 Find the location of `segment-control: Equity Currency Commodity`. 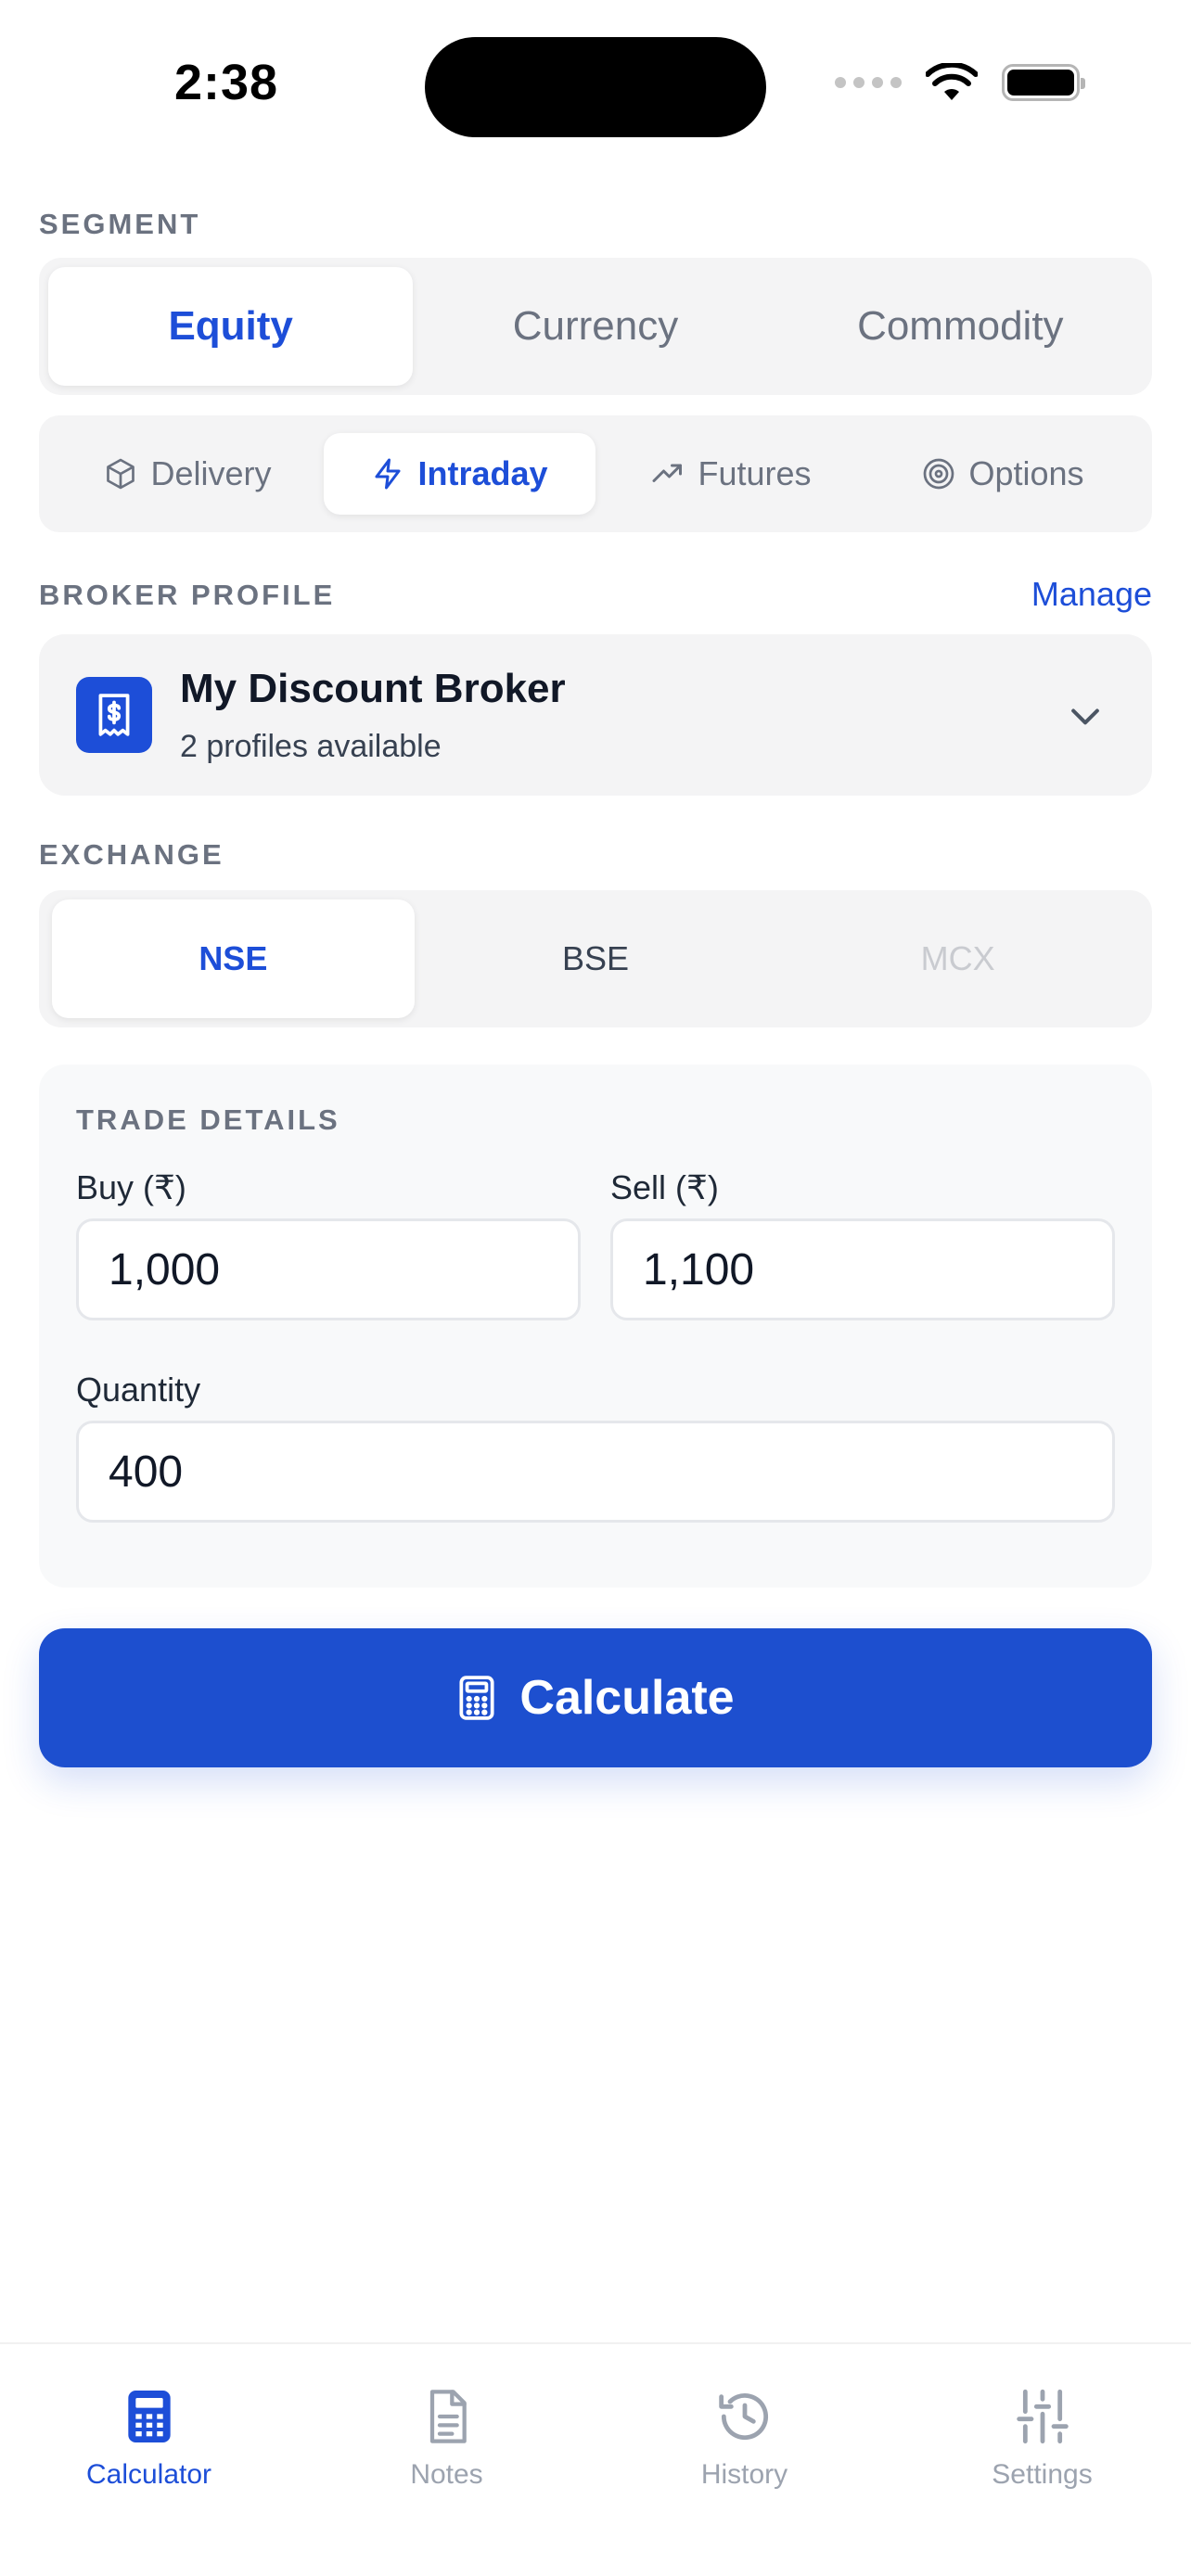

segment-control: Equity Currency Commodity is located at coordinates (595, 326).